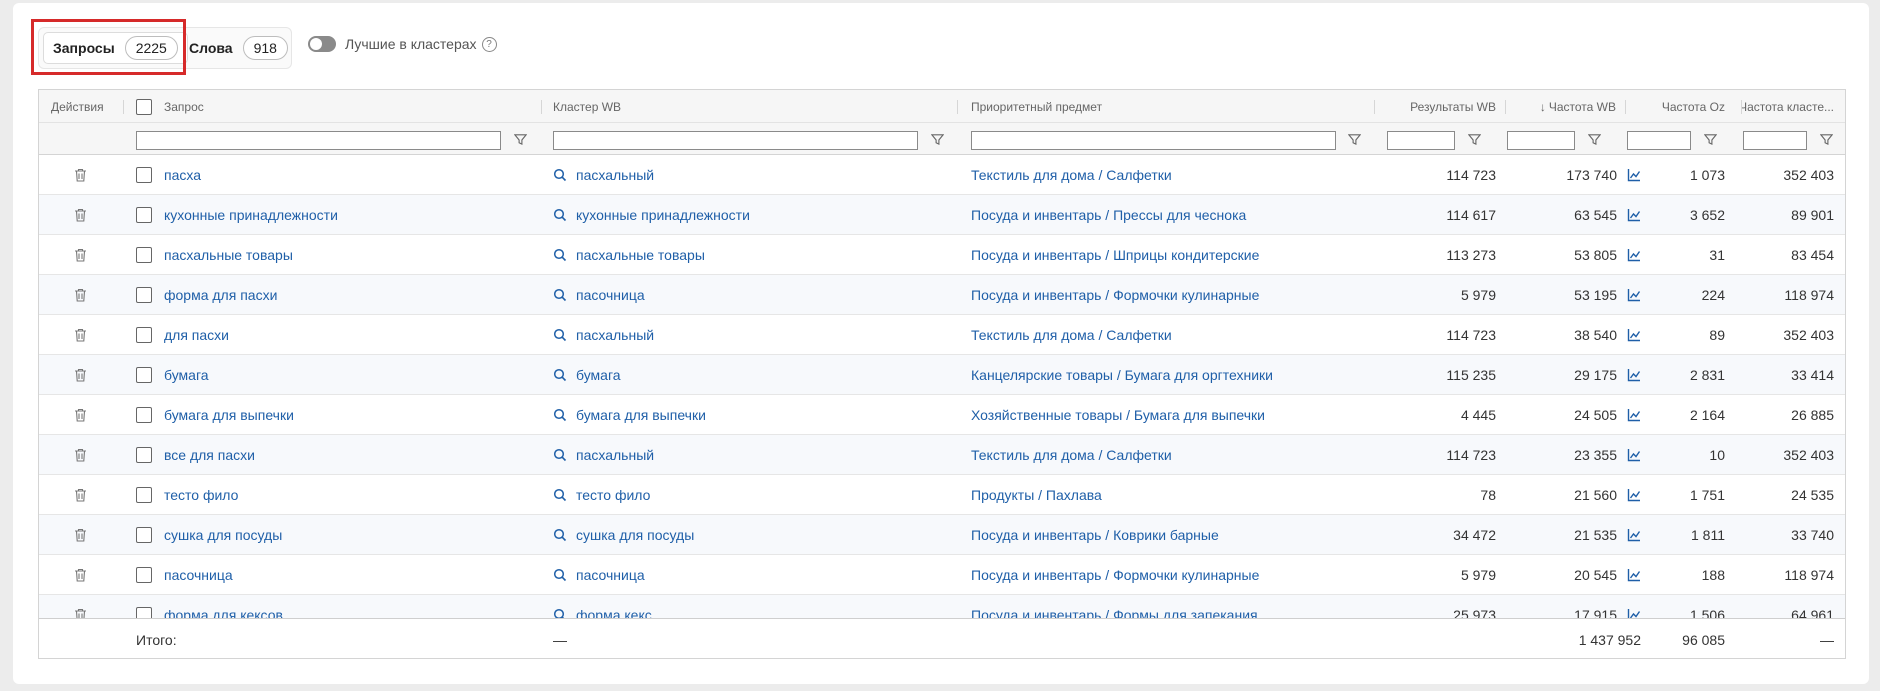 The width and height of the screenshot is (1880, 691). Describe the element at coordinates (1541, 140) in the screenshot. I see `freq-wb-filter-input` at that location.